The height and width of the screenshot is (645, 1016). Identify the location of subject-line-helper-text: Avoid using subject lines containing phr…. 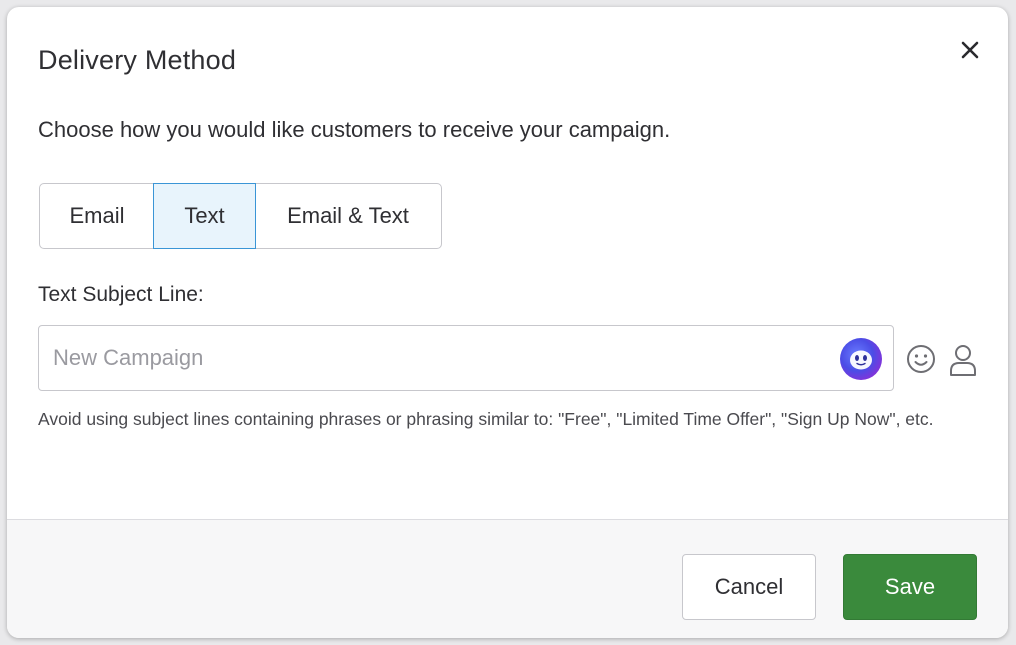
(486, 419).